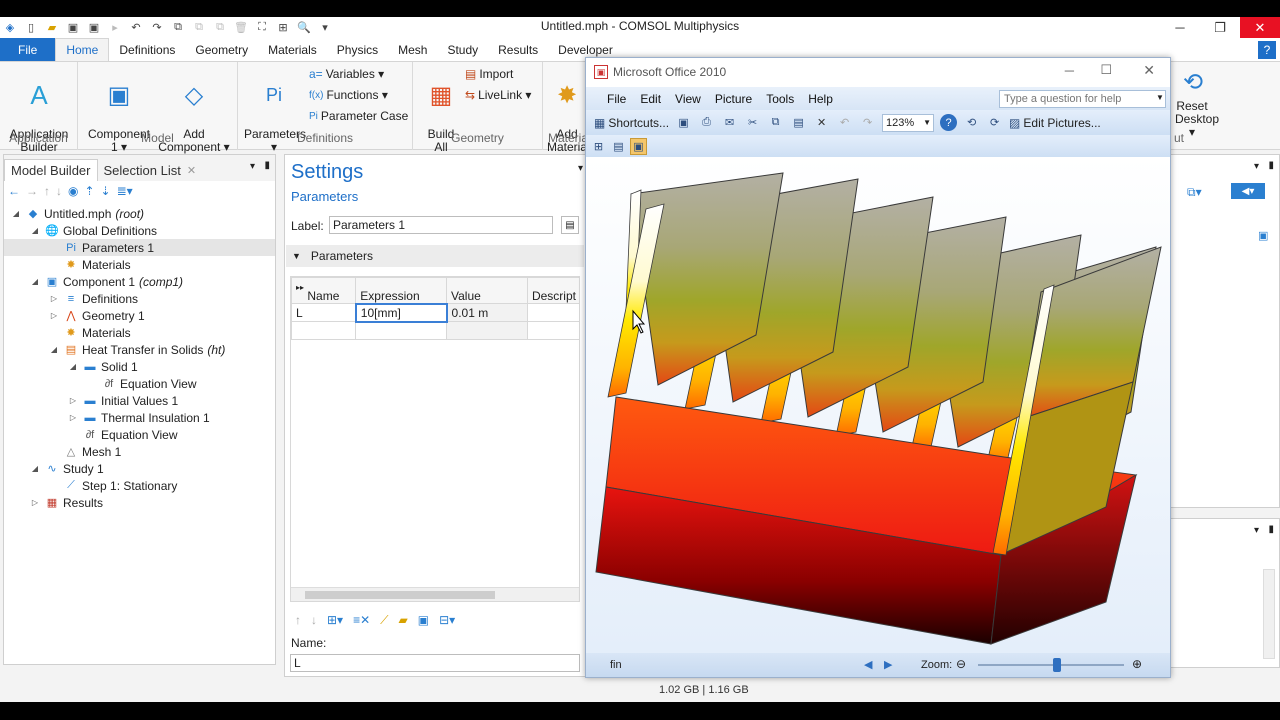 This screenshot has width=1280, height=720. I want to click on office-email-icon: ✉, so click(729, 122).